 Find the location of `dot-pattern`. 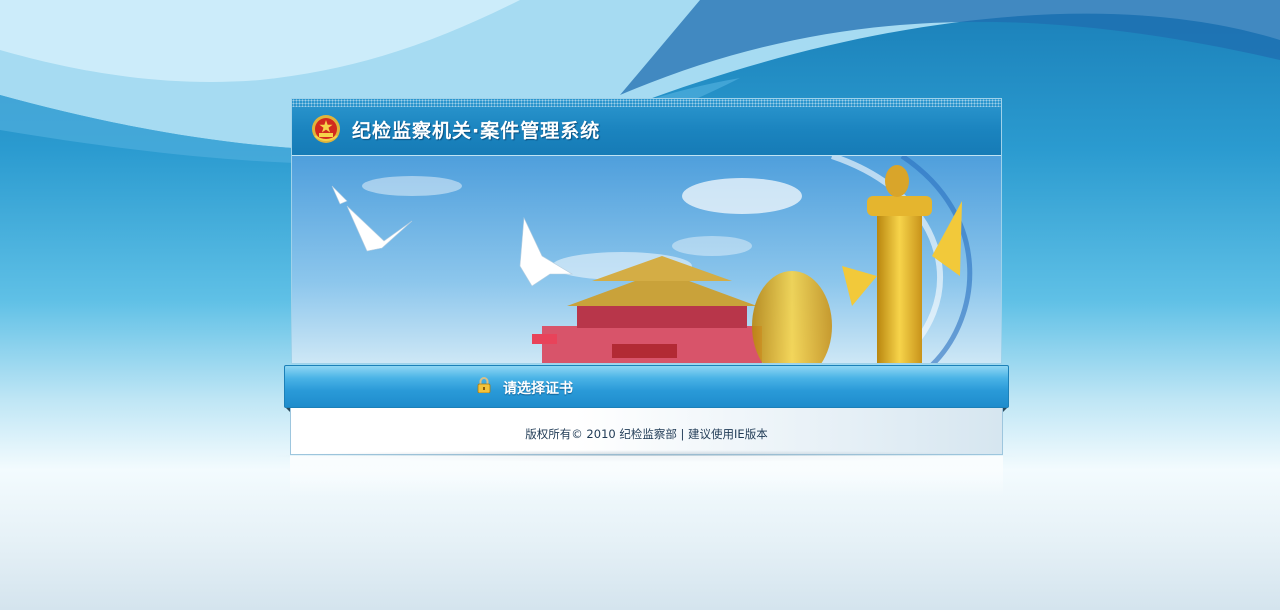

dot-pattern is located at coordinates (646, 103).